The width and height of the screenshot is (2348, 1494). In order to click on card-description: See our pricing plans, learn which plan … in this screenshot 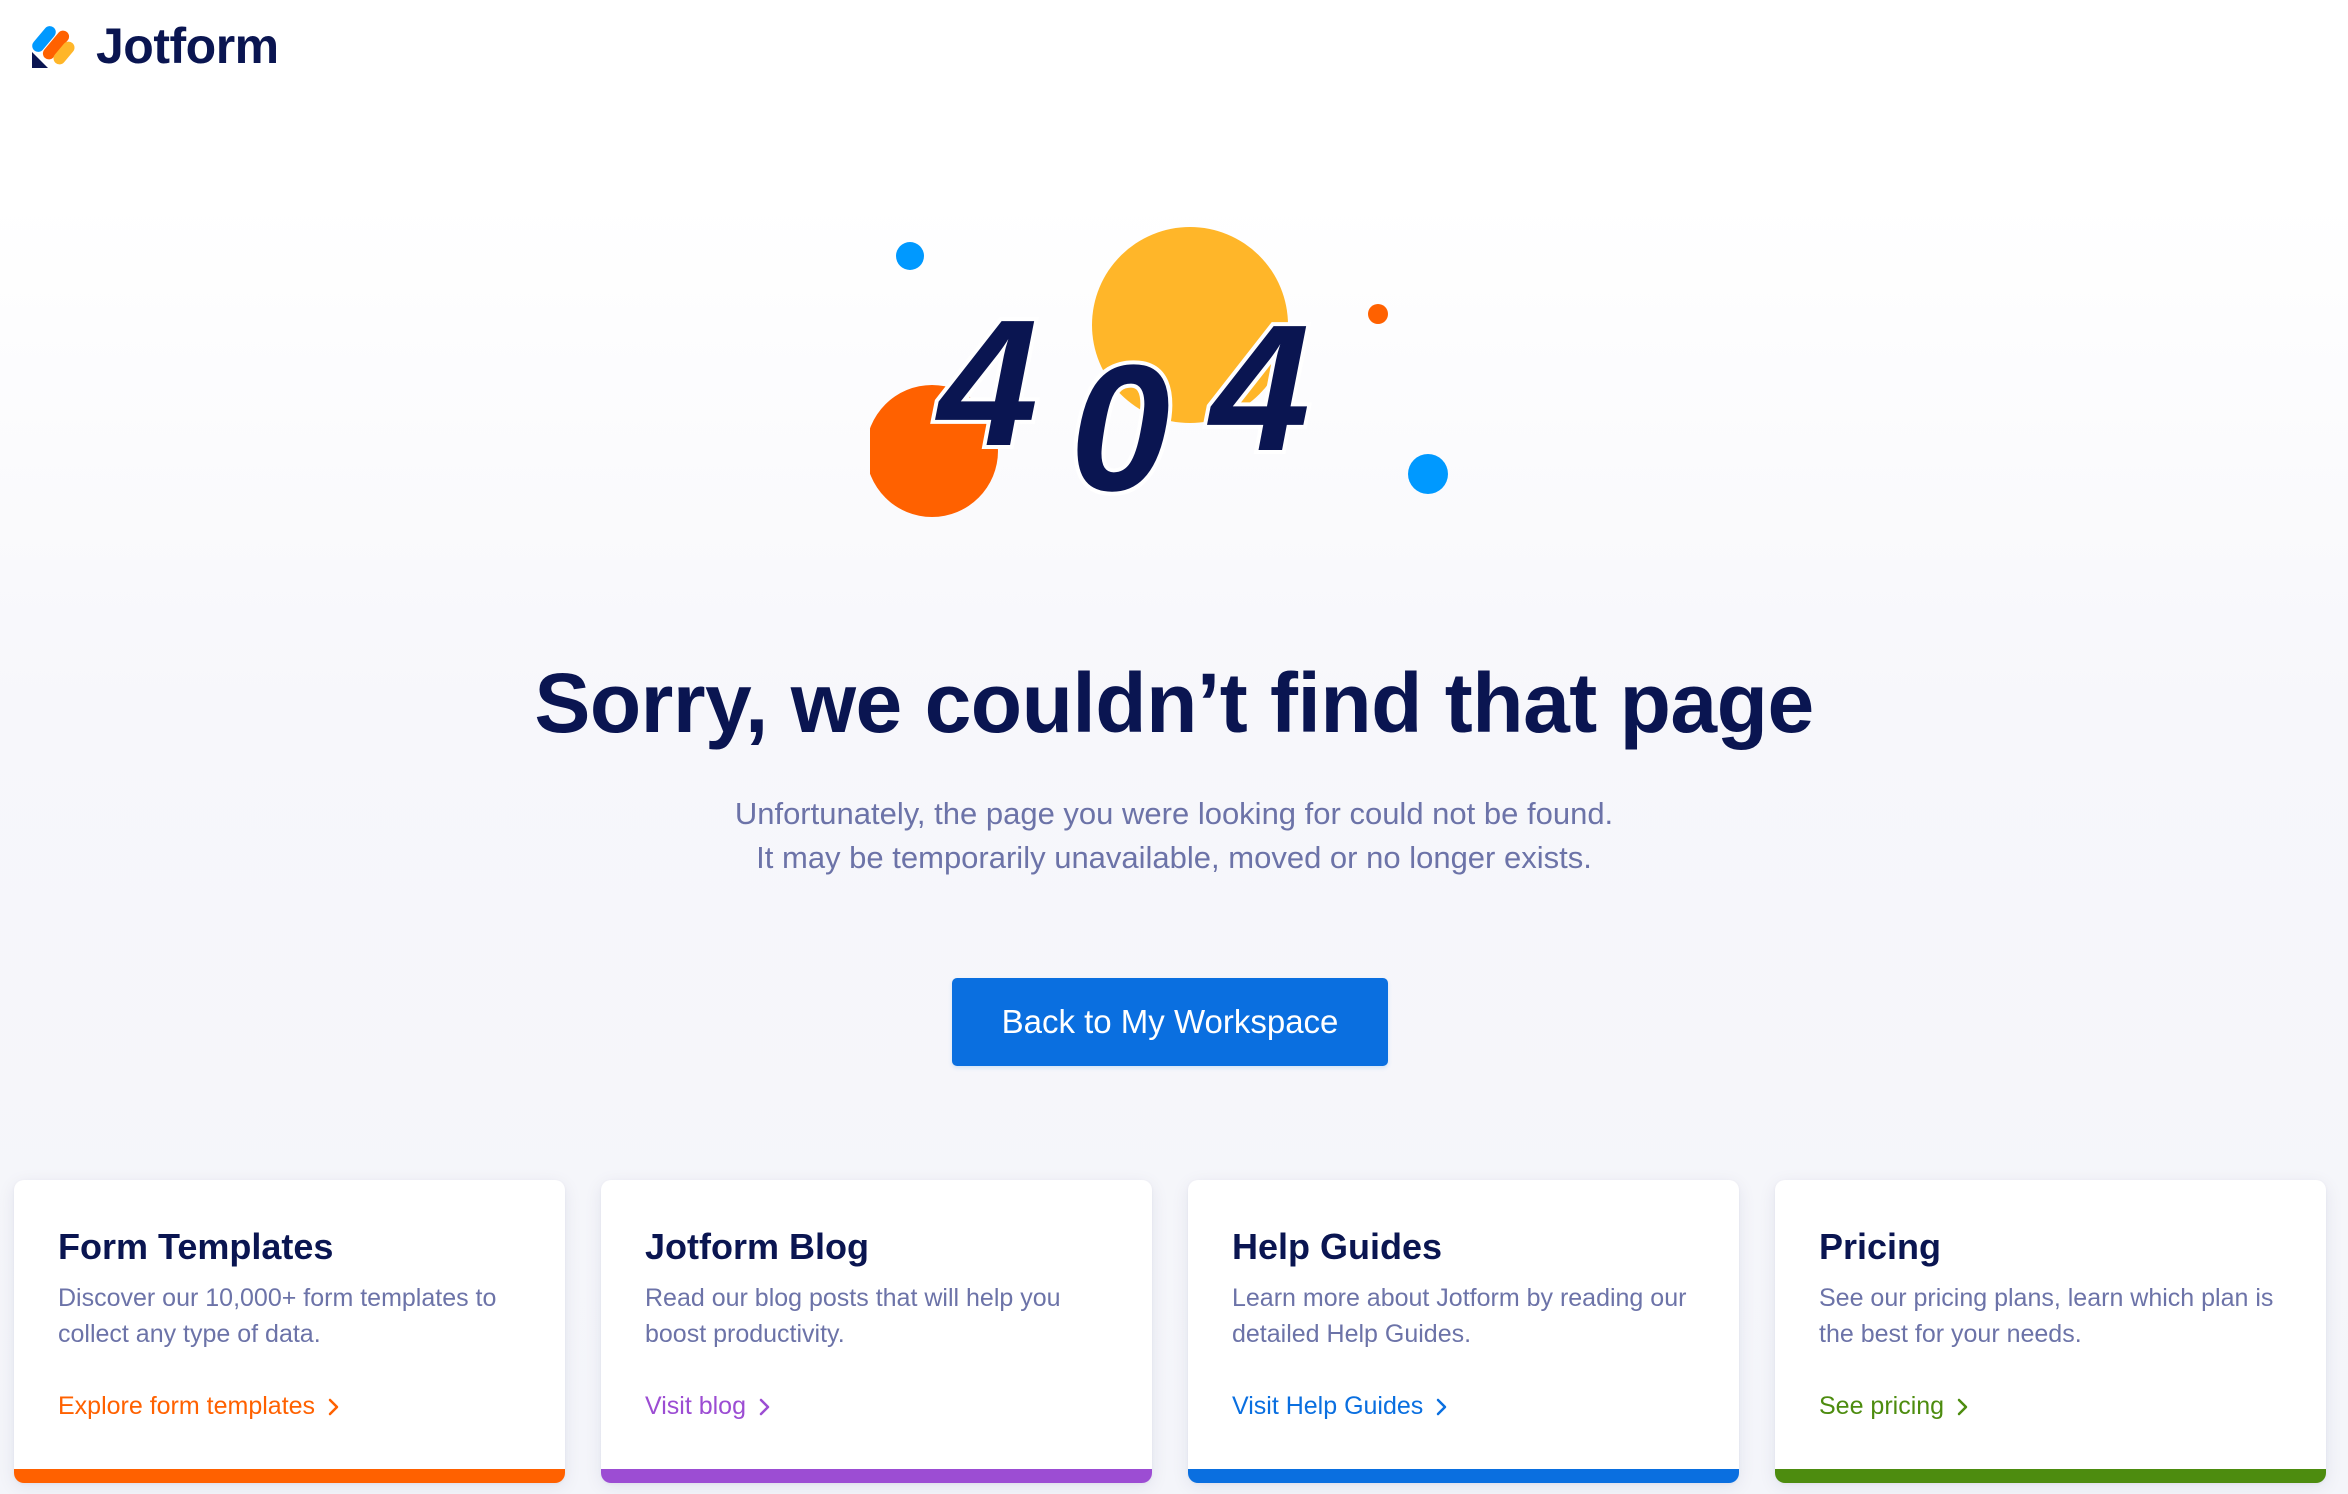, I will do `click(2046, 1316)`.